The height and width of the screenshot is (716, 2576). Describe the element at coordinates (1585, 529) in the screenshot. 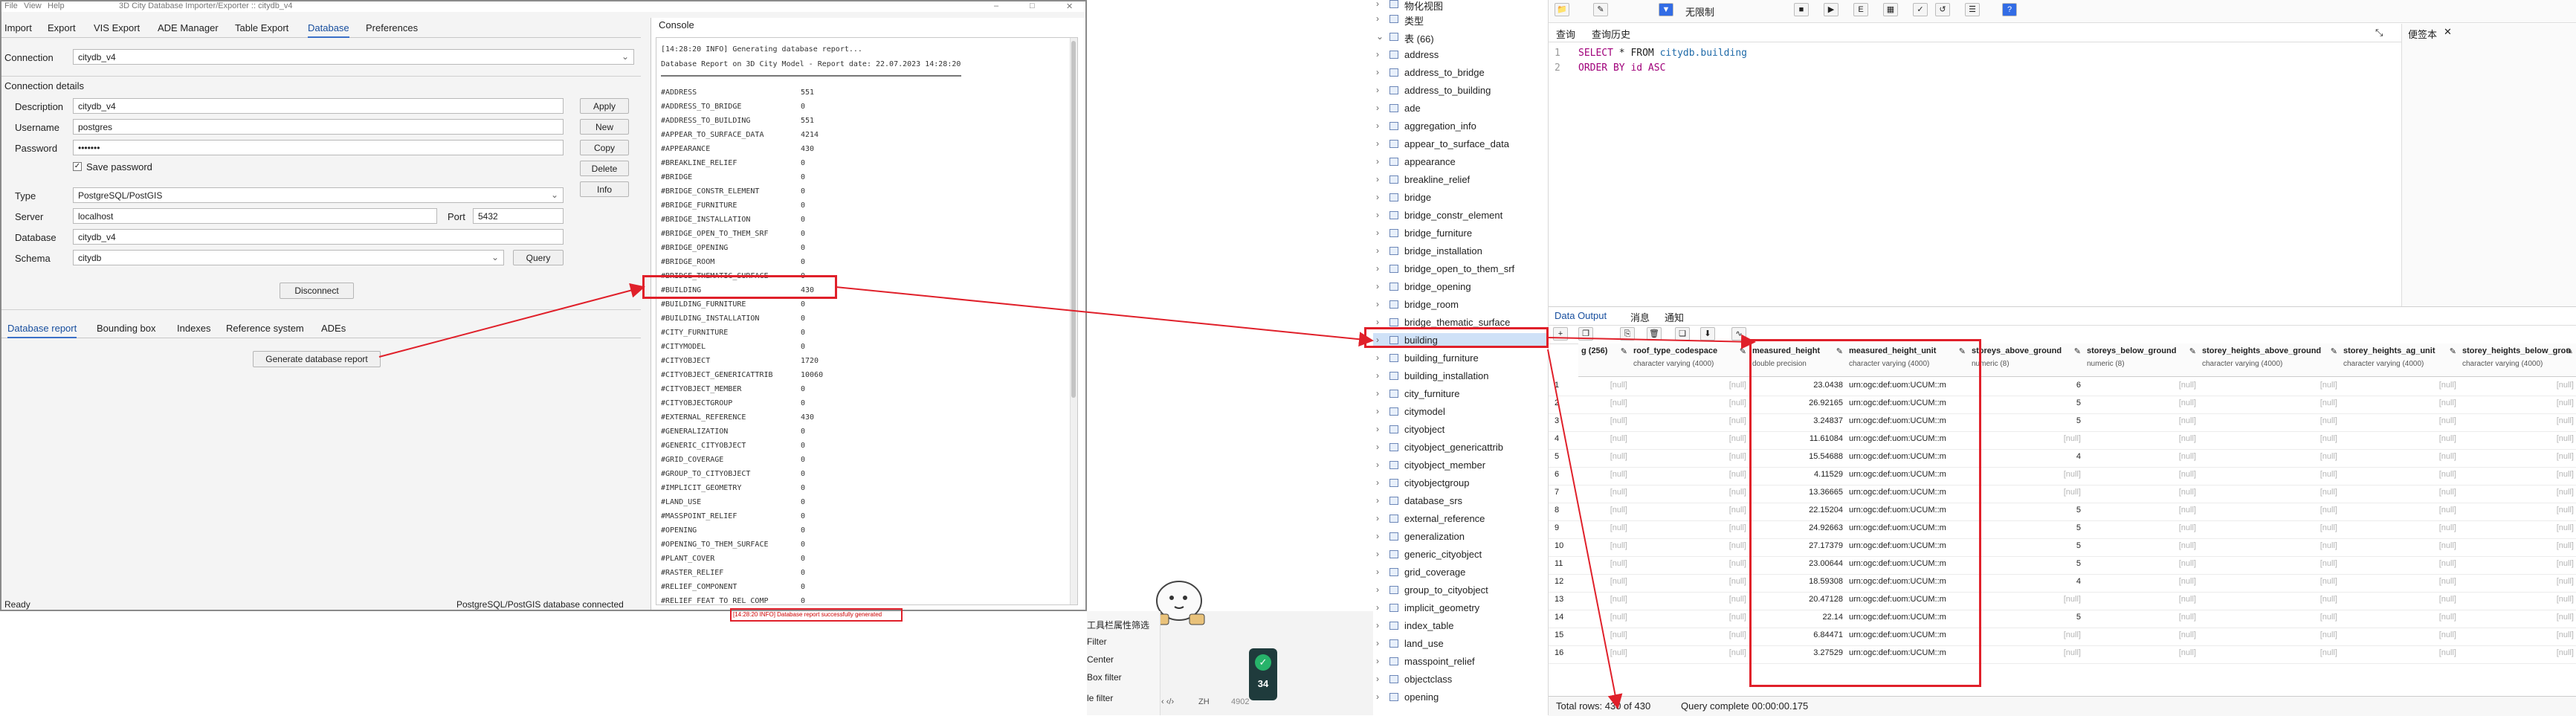

I see `arrow-tree-to-total-rows` at that location.